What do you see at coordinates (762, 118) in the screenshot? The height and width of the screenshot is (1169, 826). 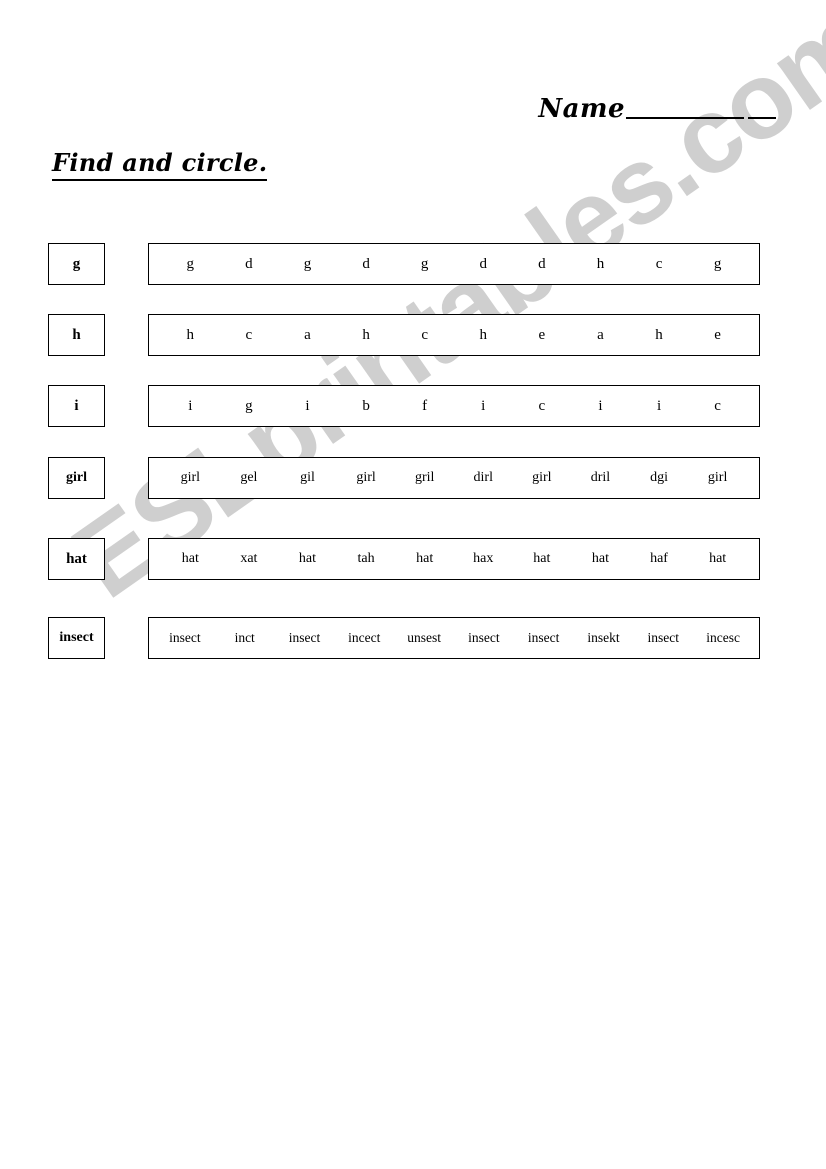 I see `name-write-line-extra` at bounding box center [762, 118].